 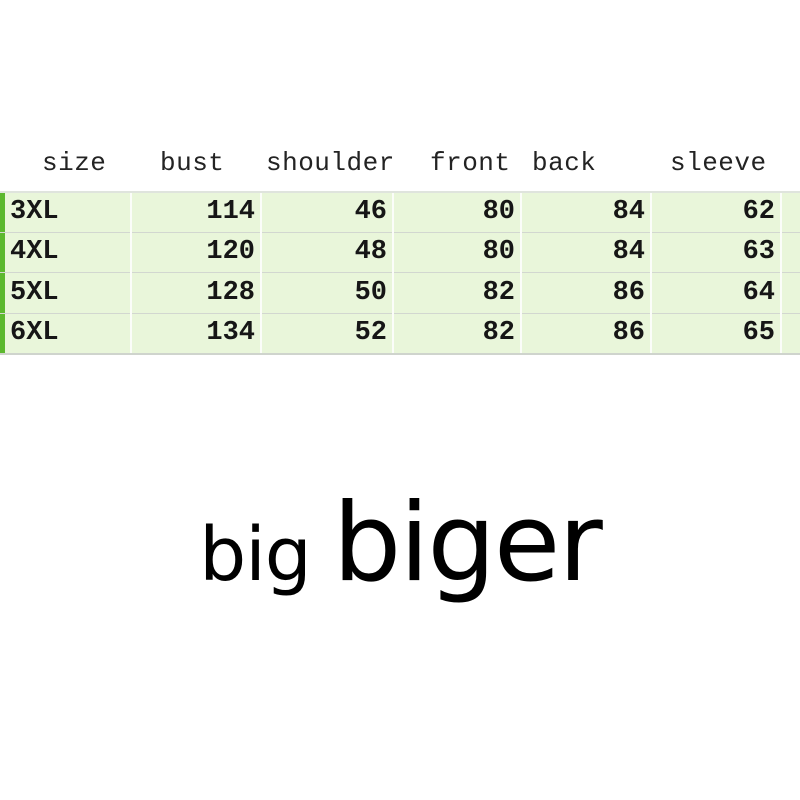 I want to click on column-header-size: size, so click(x=74, y=163).